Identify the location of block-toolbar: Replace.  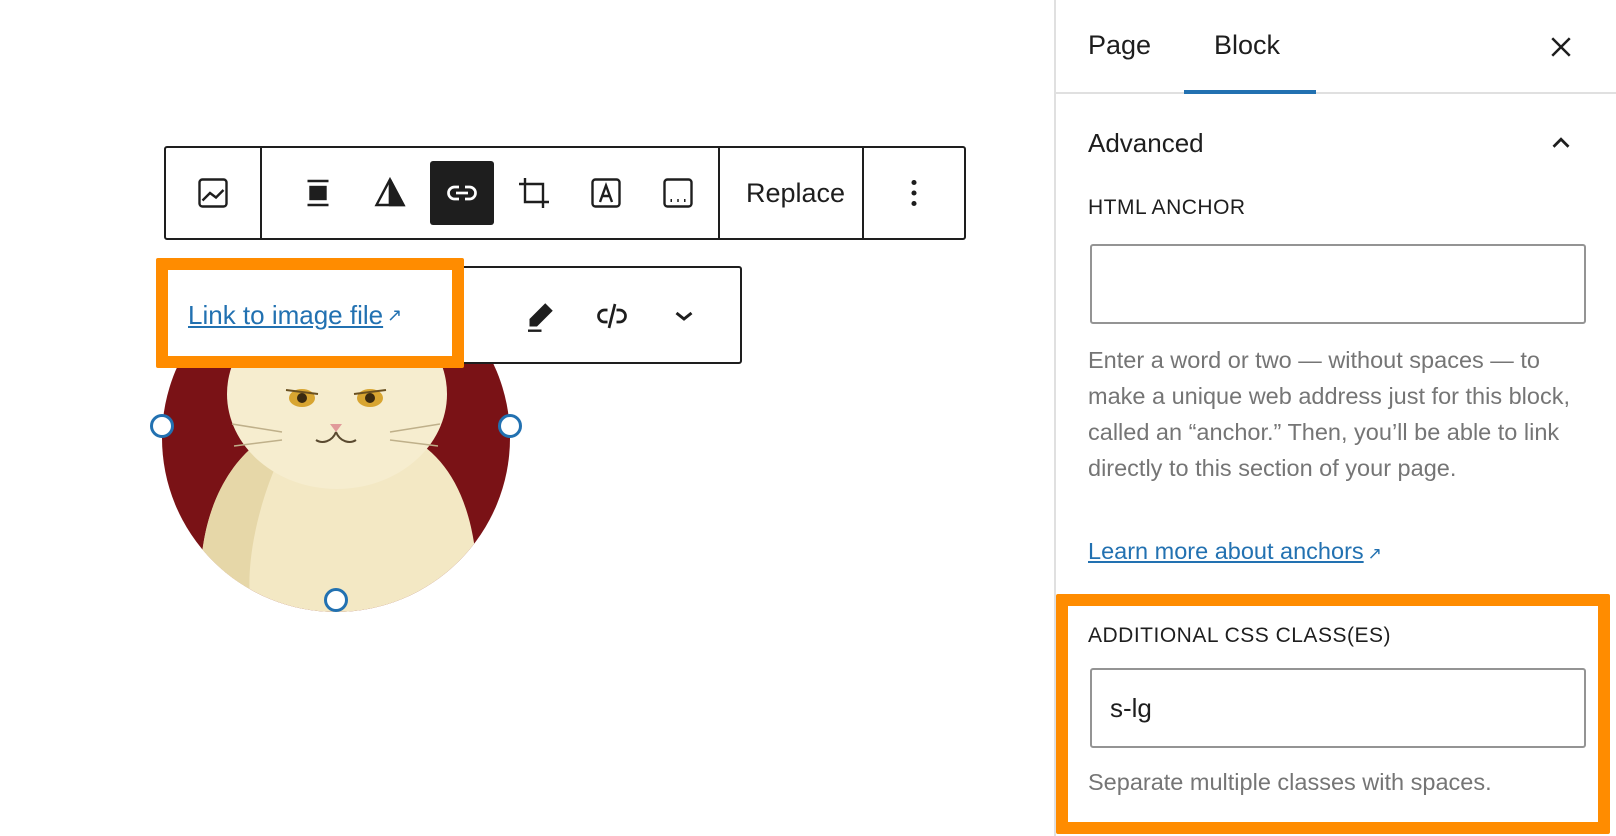
(565, 193).